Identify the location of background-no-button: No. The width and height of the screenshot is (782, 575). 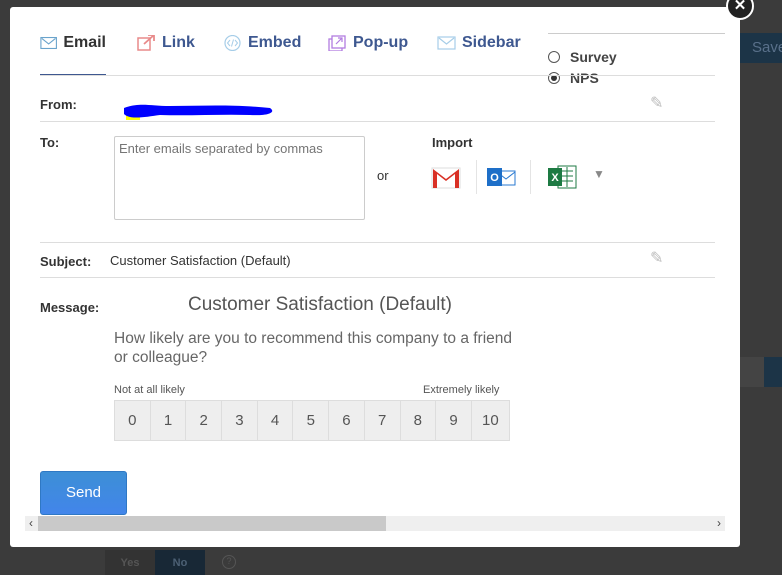
(180, 562).